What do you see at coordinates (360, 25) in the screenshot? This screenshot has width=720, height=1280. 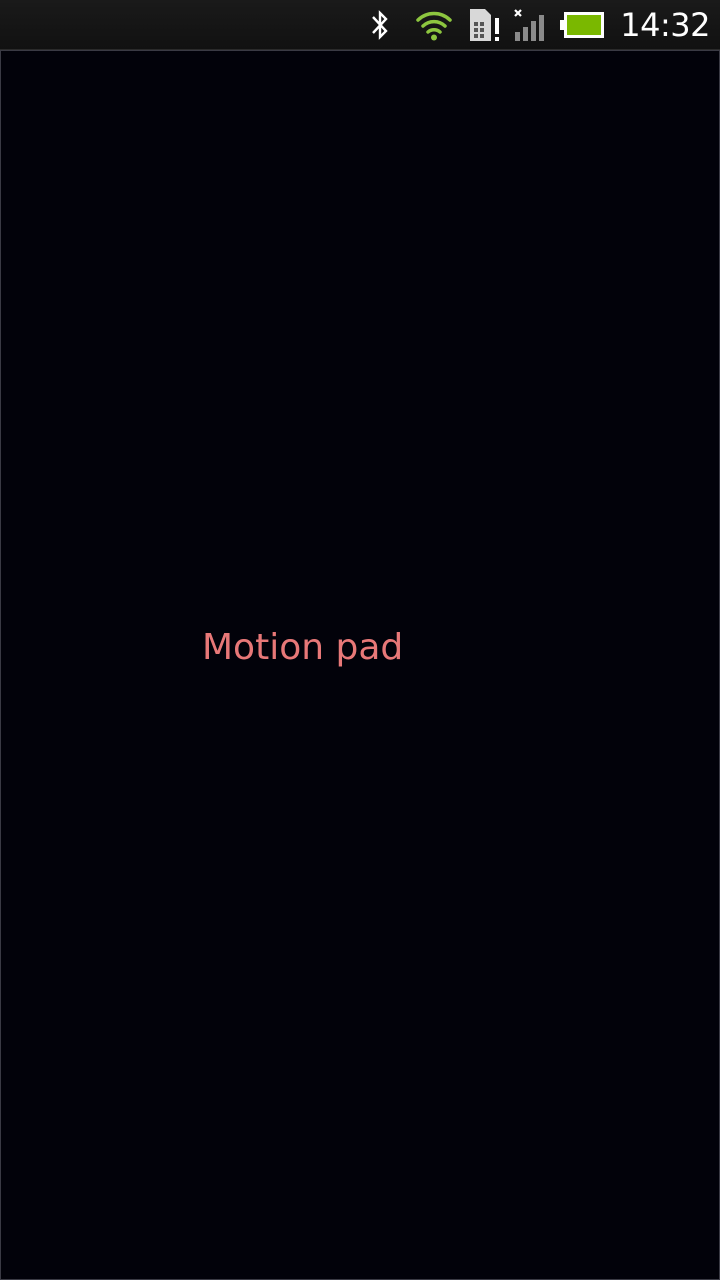 I see `status-bar: 14:32` at bounding box center [360, 25].